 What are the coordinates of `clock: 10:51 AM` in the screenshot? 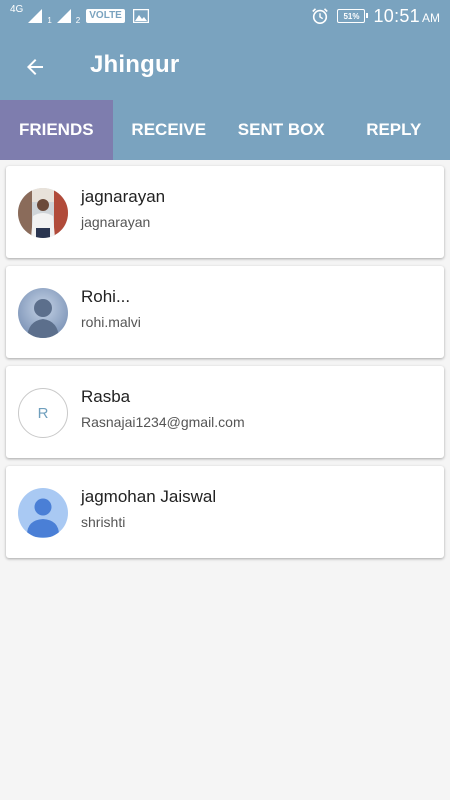 It's located at (406, 16).